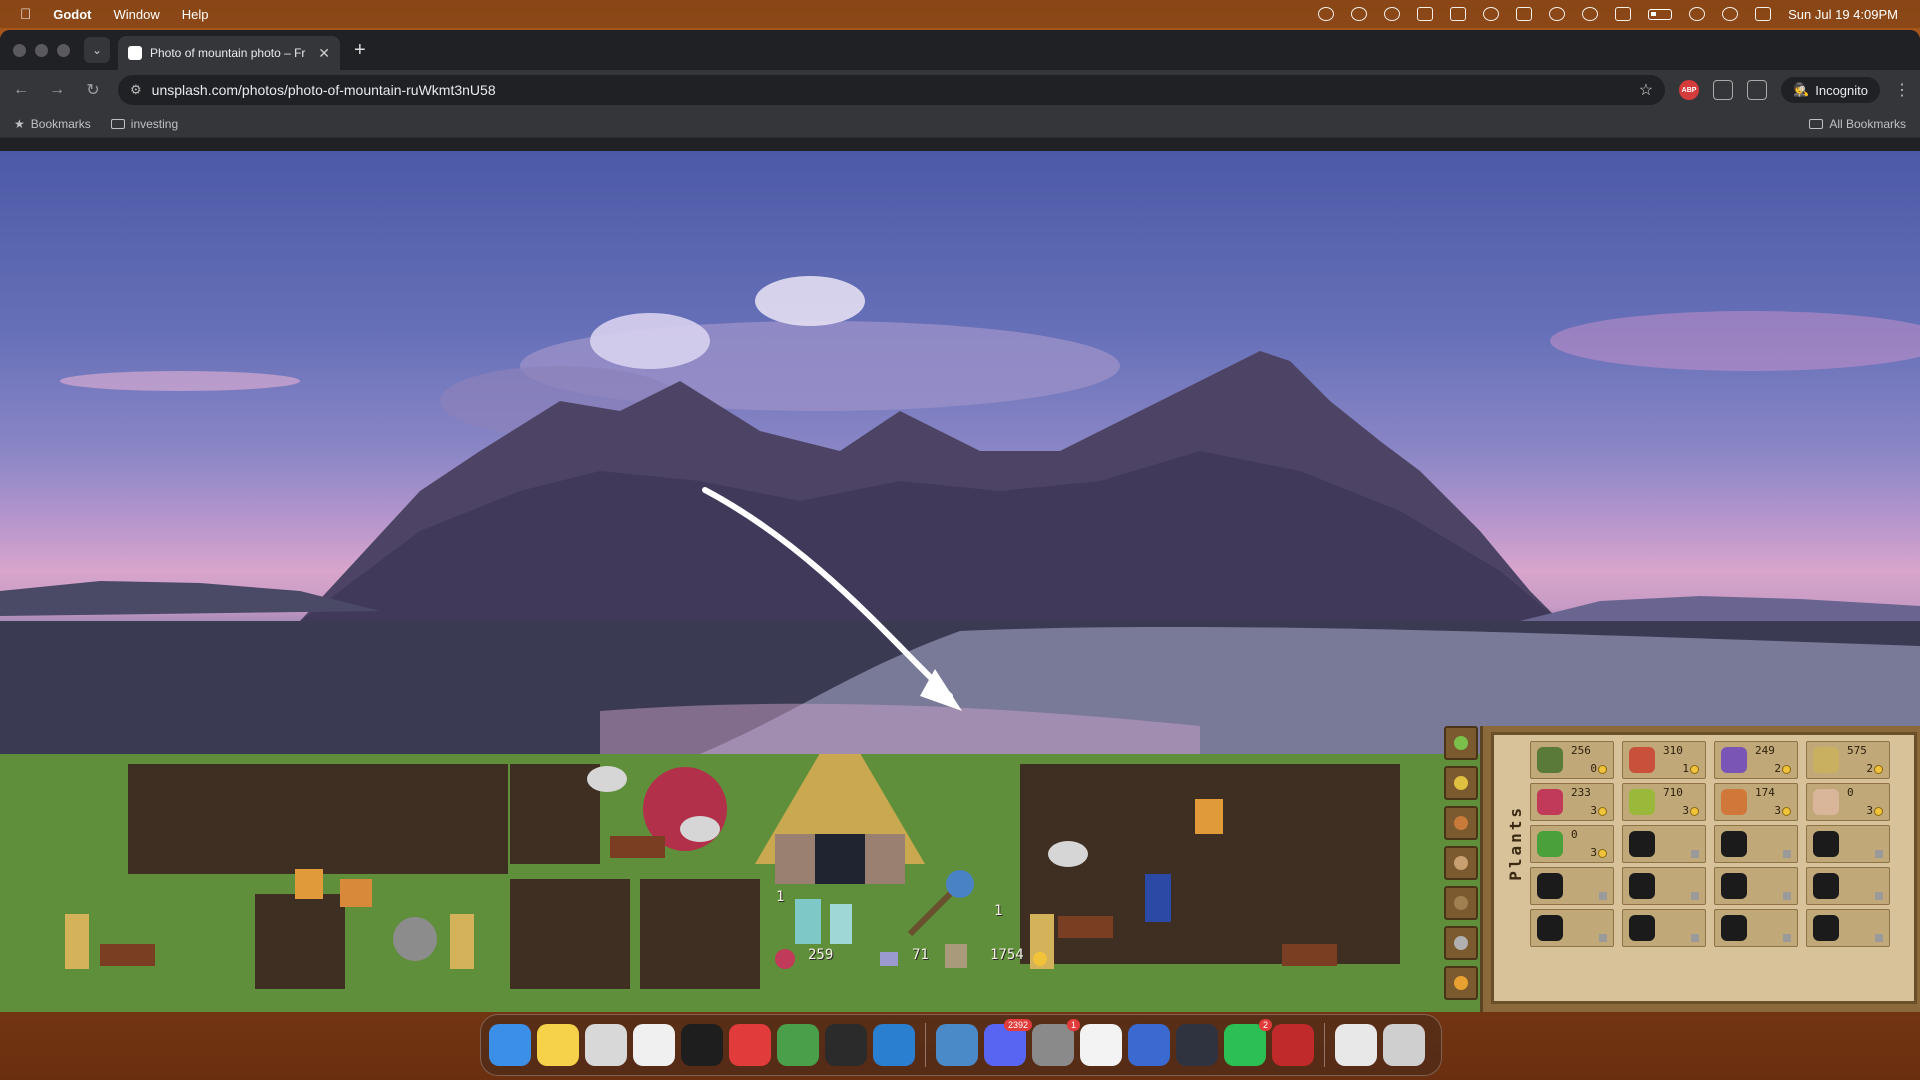  Describe the element at coordinates (97, 50) in the screenshot. I see `tab-search-button: ⌄` at that location.